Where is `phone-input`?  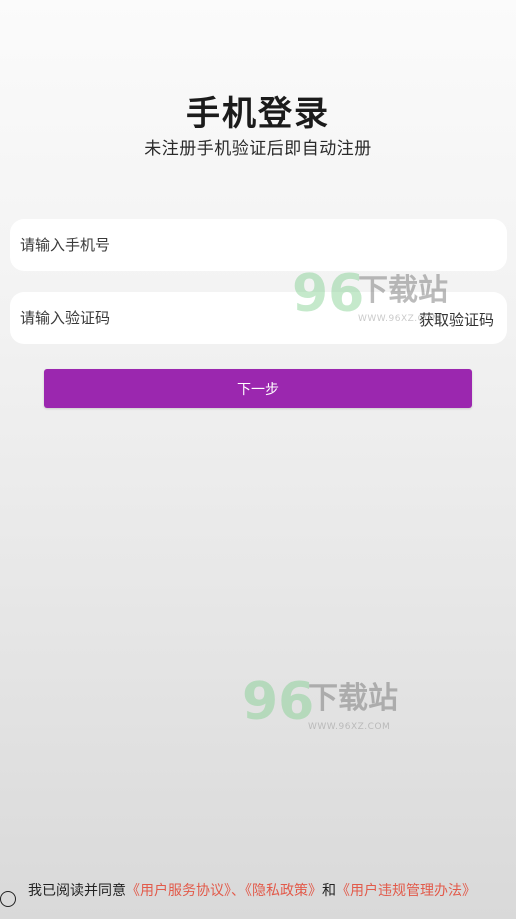
phone-input is located at coordinates (258, 245).